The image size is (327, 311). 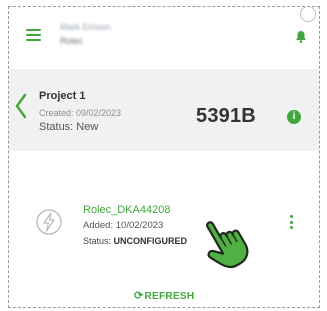 What do you see at coordinates (85, 34) in the screenshot?
I see `user-info: Mark Emson Rolec` at bounding box center [85, 34].